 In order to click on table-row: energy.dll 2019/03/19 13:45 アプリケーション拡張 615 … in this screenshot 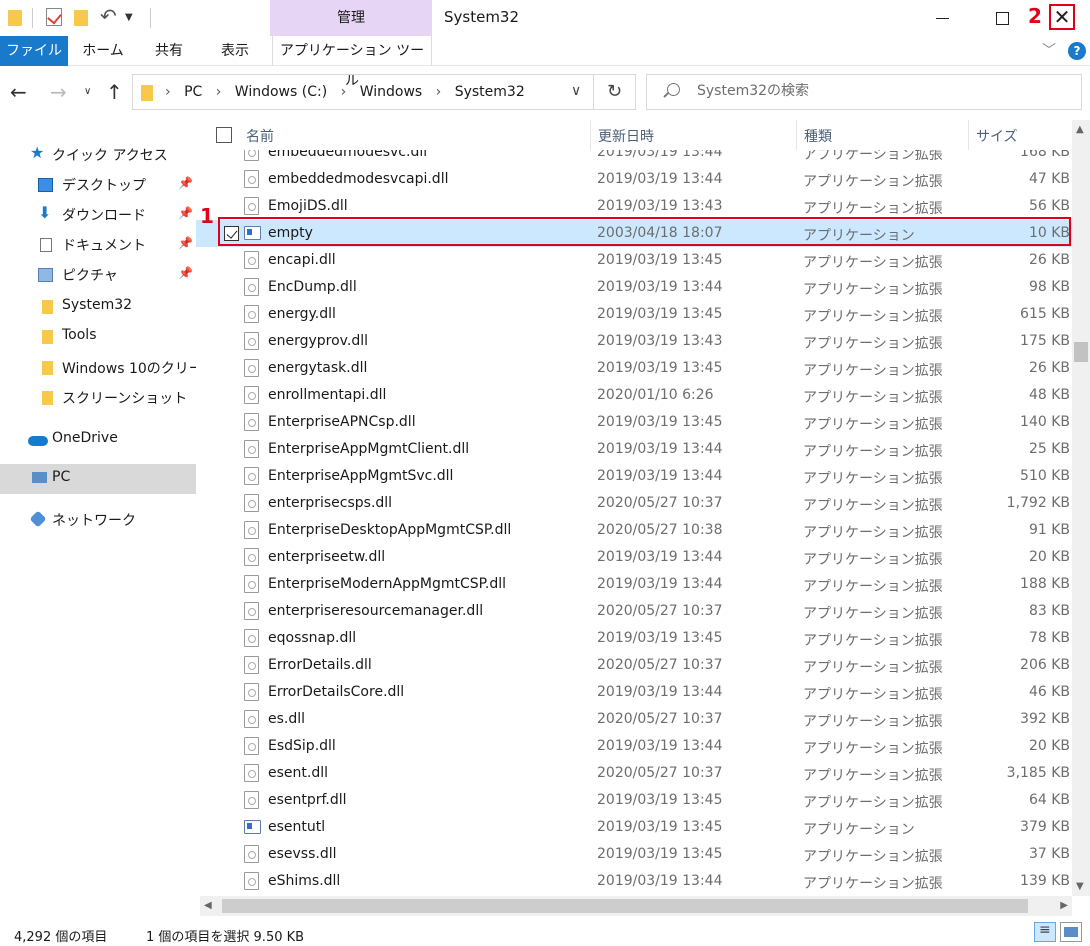, I will do `click(634, 314)`.